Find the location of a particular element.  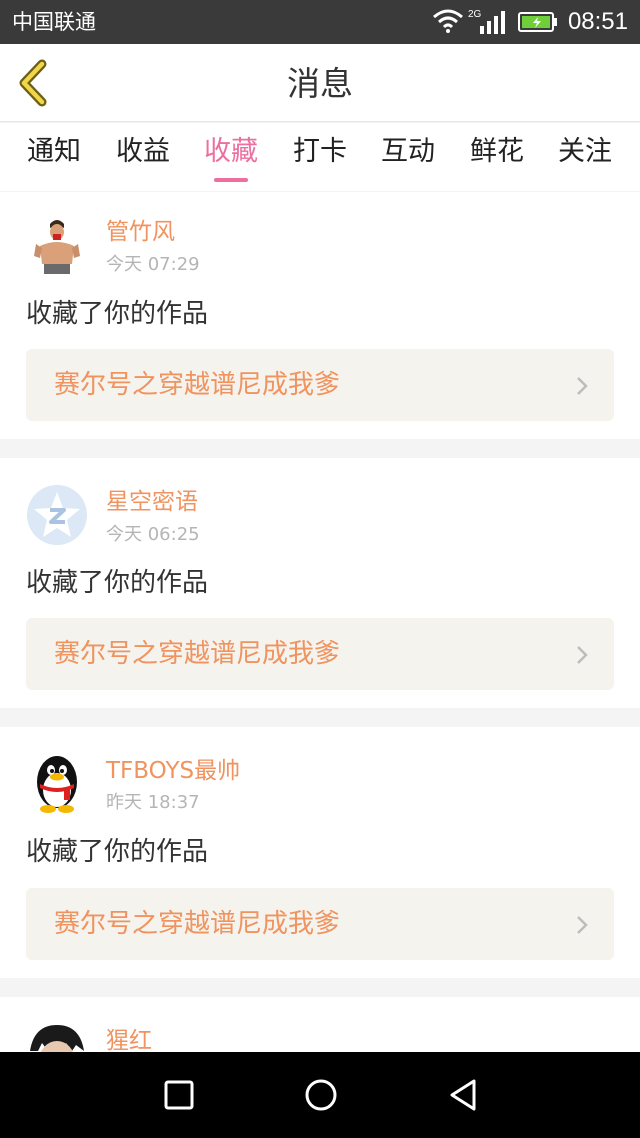

system-nav-bar is located at coordinates (320, 1095).